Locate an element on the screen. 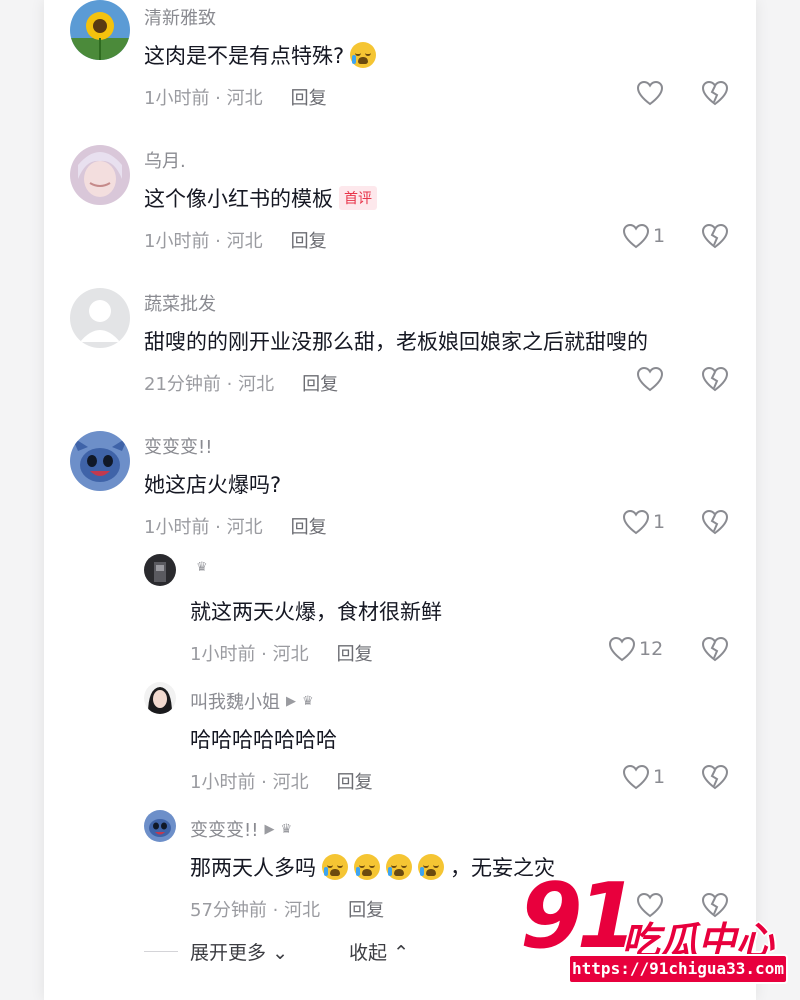 This screenshot has height=1000, width=800. username: 蔬菜批发 is located at coordinates (180, 303).